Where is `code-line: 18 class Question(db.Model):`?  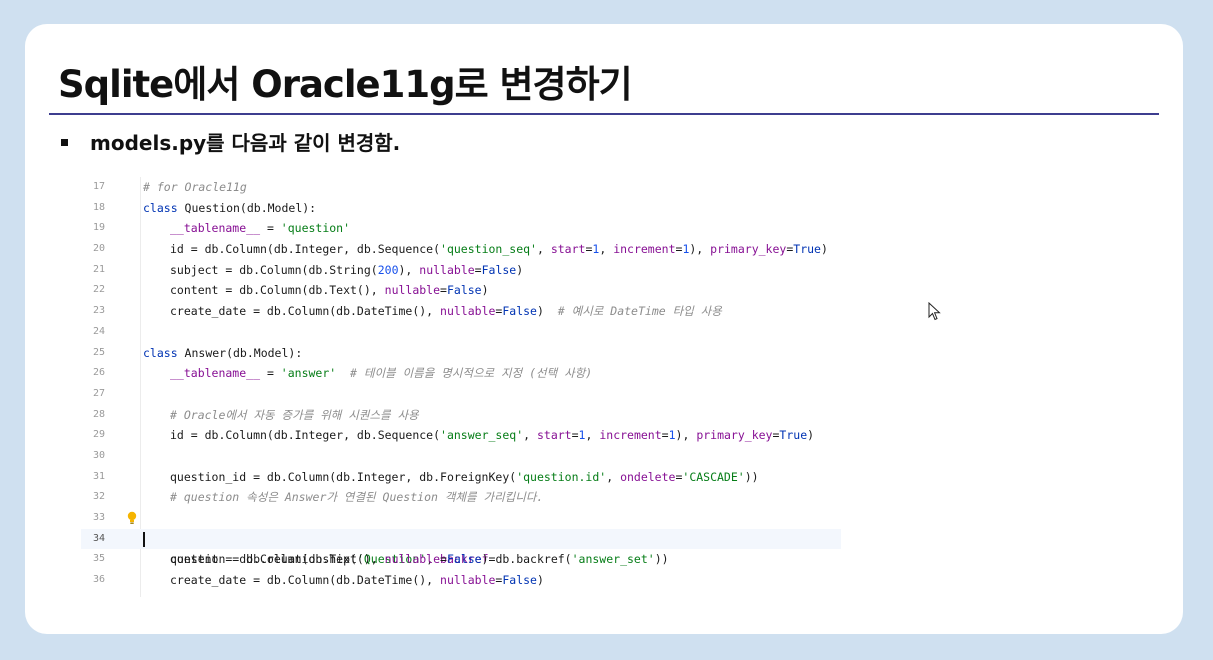
code-line: 18 class Question(db.Model): is located at coordinates (461, 208).